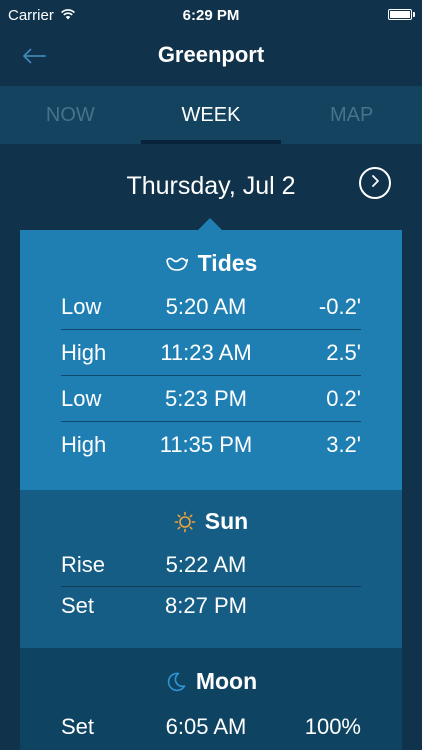  What do you see at coordinates (177, 264) in the screenshot?
I see `tide-icon` at bounding box center [177, 264].